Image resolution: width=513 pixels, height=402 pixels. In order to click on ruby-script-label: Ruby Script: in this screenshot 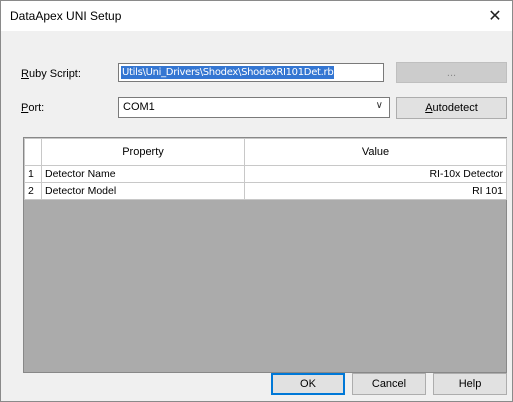, I will do `click(51, 74)`.